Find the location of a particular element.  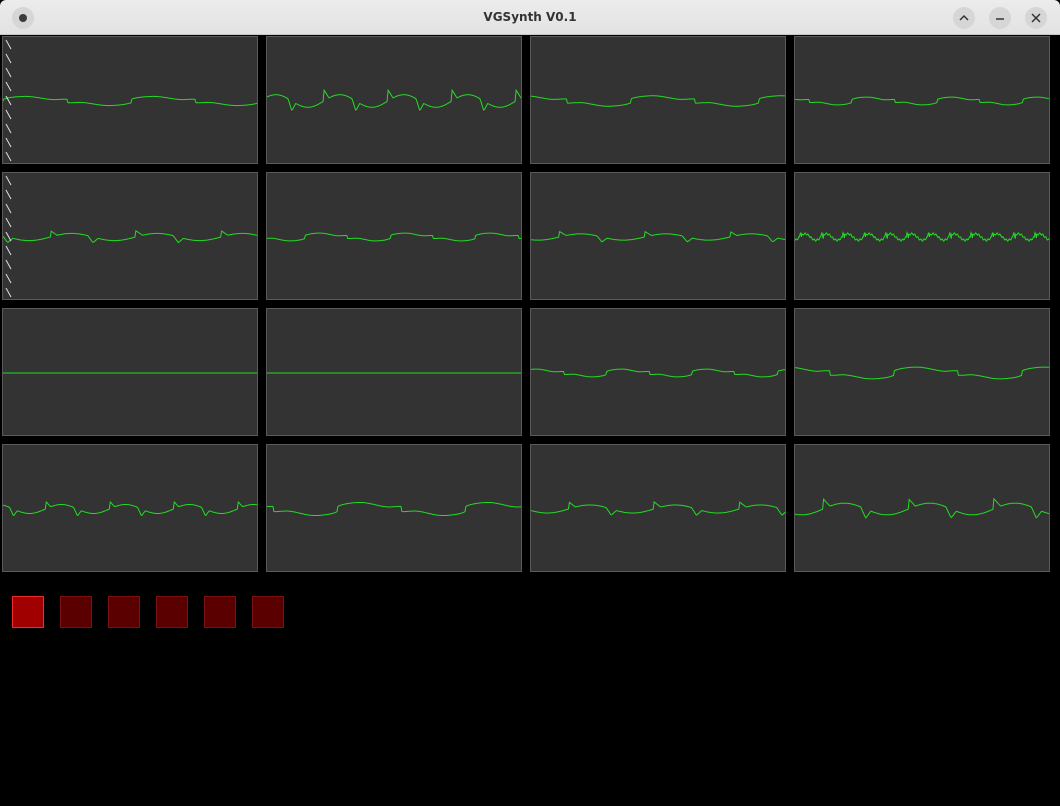

minimize-button is located at coordinates (1000, 18).